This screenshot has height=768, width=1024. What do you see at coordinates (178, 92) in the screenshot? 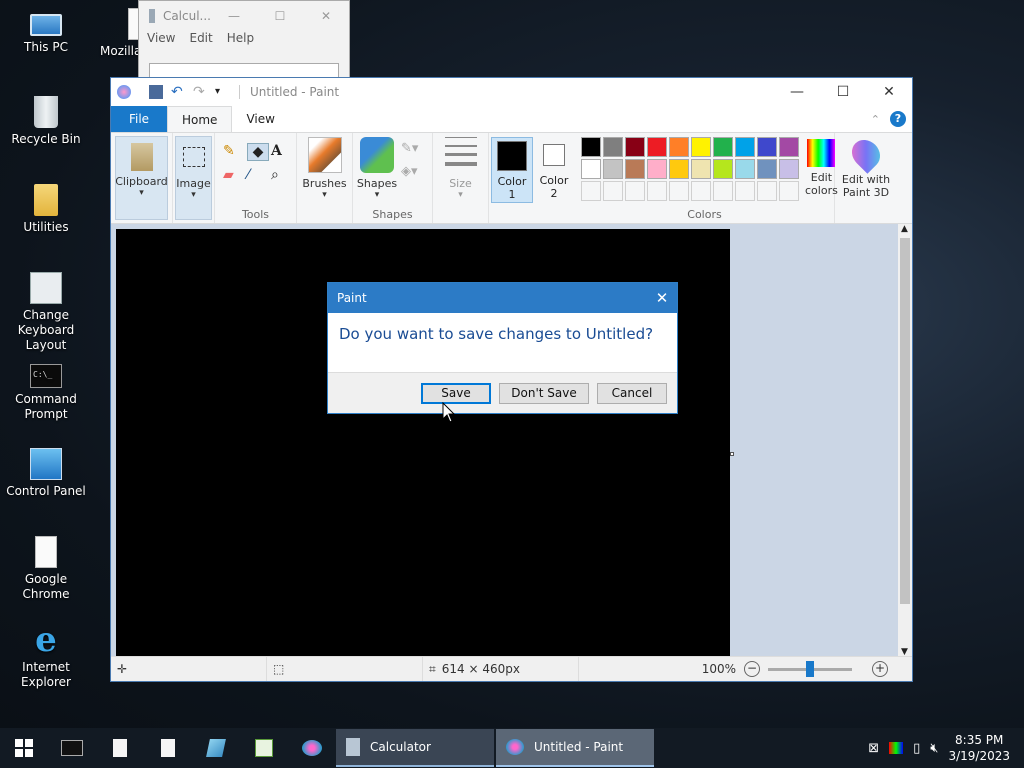
I see `undo-icon: ↶` at bounding box center [178, 92].